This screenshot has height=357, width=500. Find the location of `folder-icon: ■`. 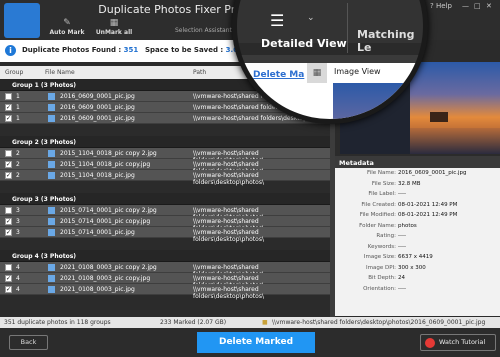

folder-icon: ■ is located at coordinates (265, 322).